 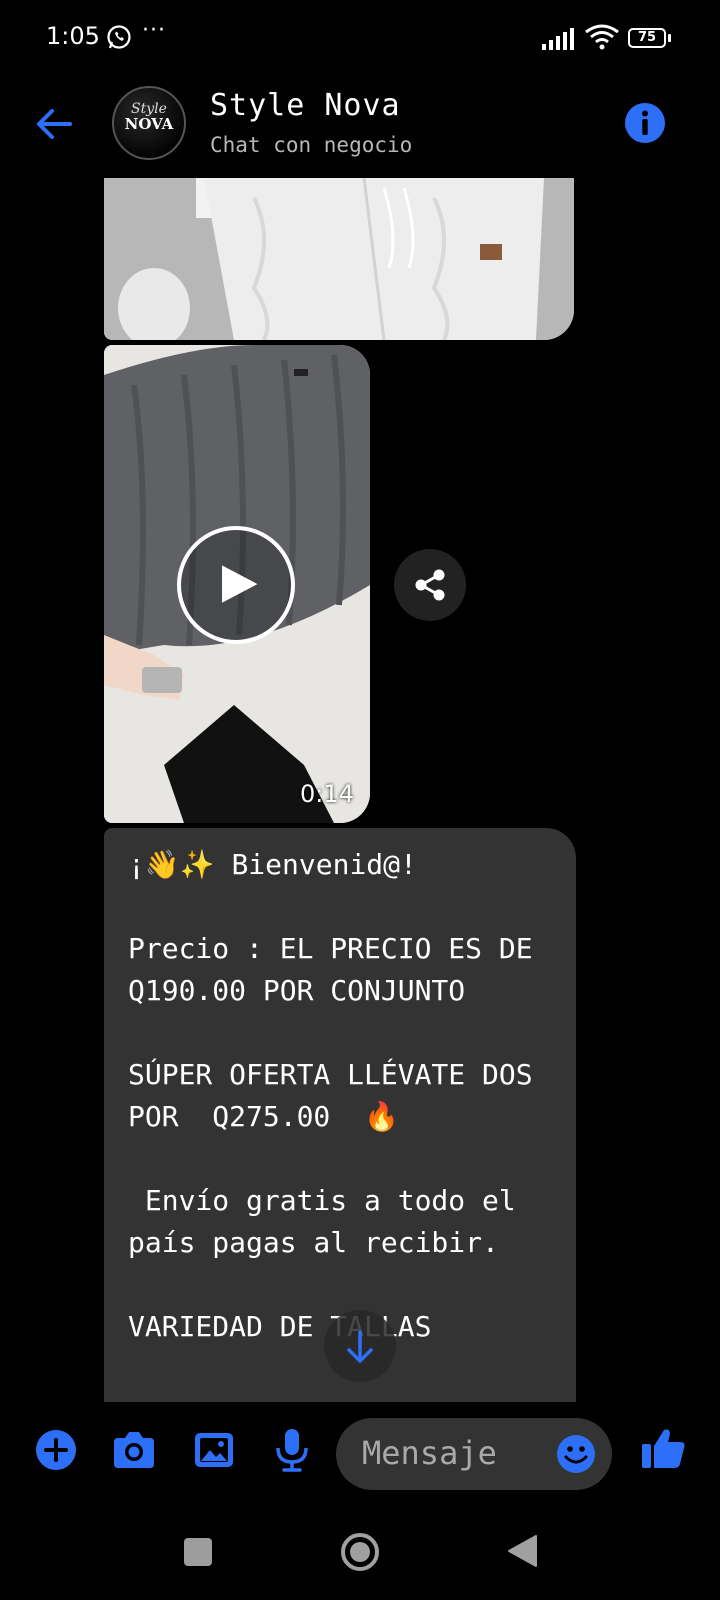 What do you see at coordinates (645, 123) in the screenshot?
I see `info-icon` at bounding box center [645, 123].